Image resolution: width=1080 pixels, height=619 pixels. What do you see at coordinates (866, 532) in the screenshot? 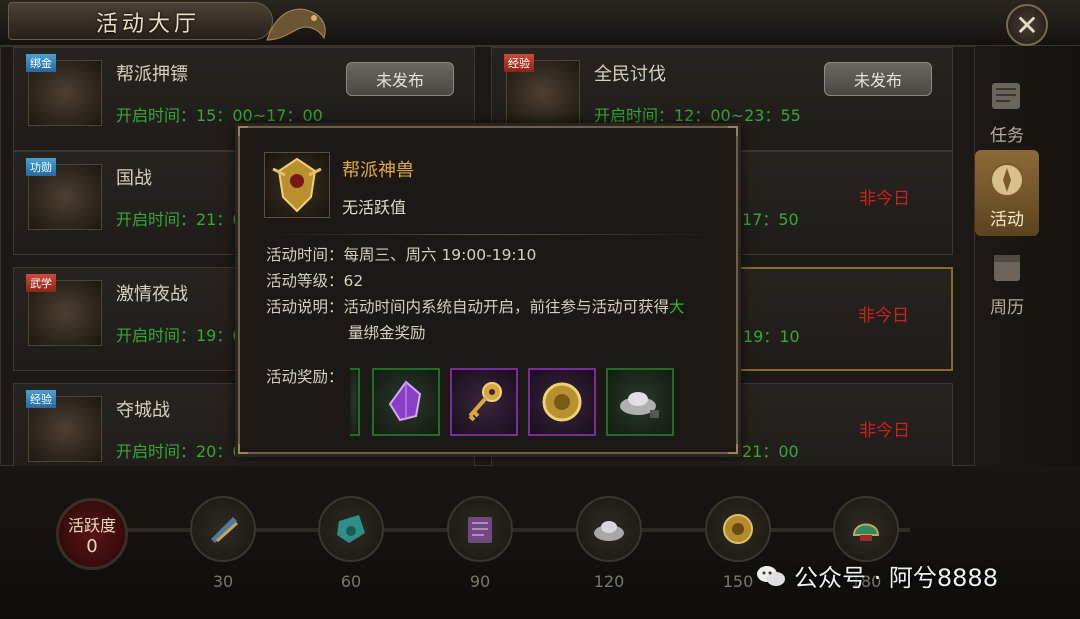
I see `green-helmet-icon` at bounding box center [866, 532].